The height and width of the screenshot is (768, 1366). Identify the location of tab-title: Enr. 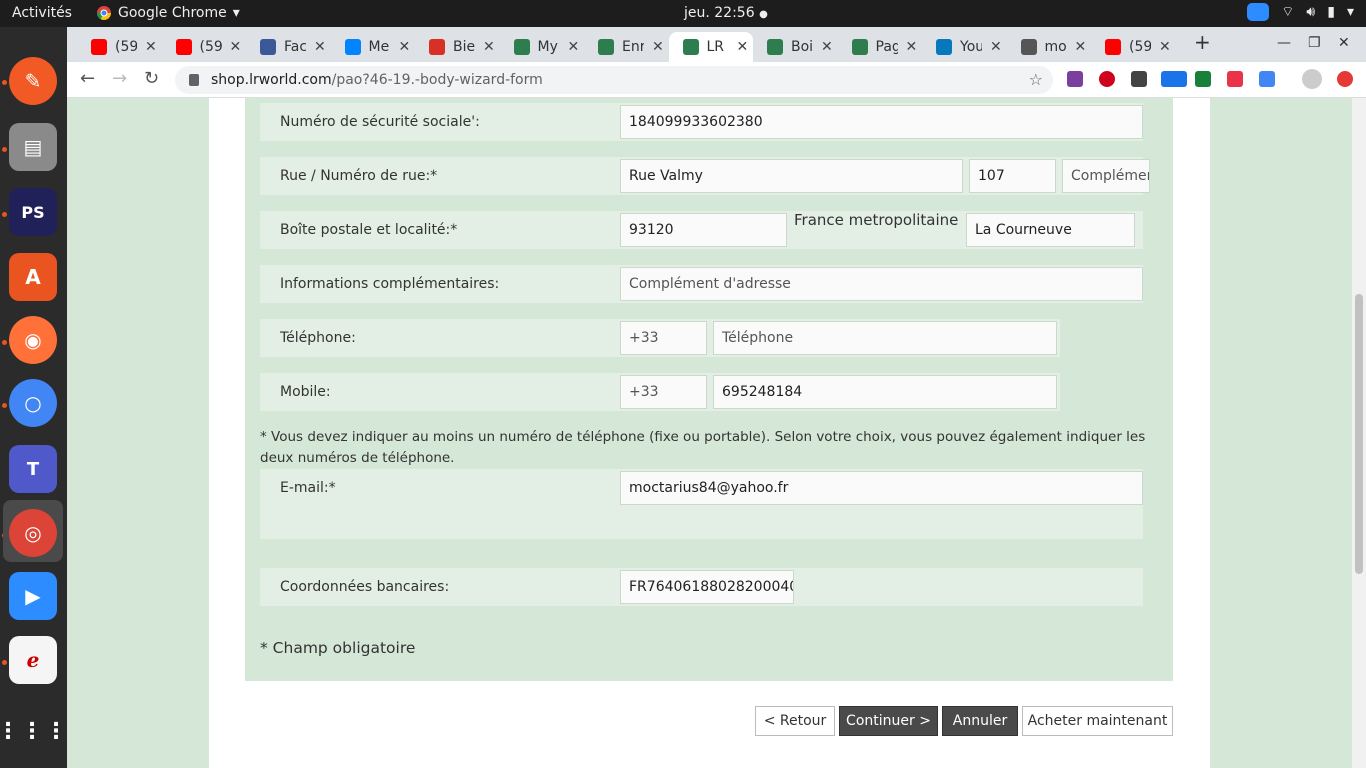
(633, 47).